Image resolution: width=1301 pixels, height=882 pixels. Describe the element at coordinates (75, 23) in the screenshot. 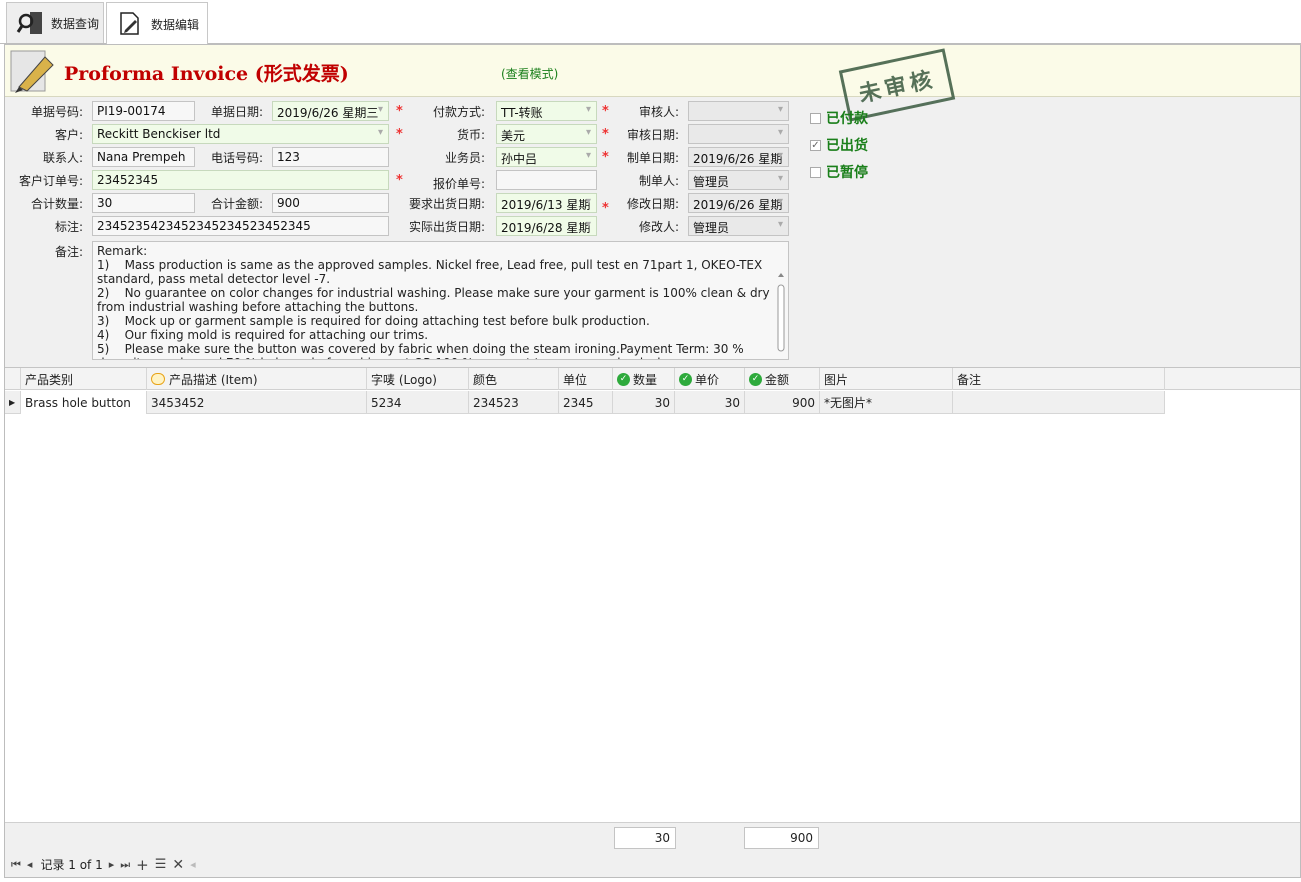

I see `tab-data-query-label: 数据查询` at that location.